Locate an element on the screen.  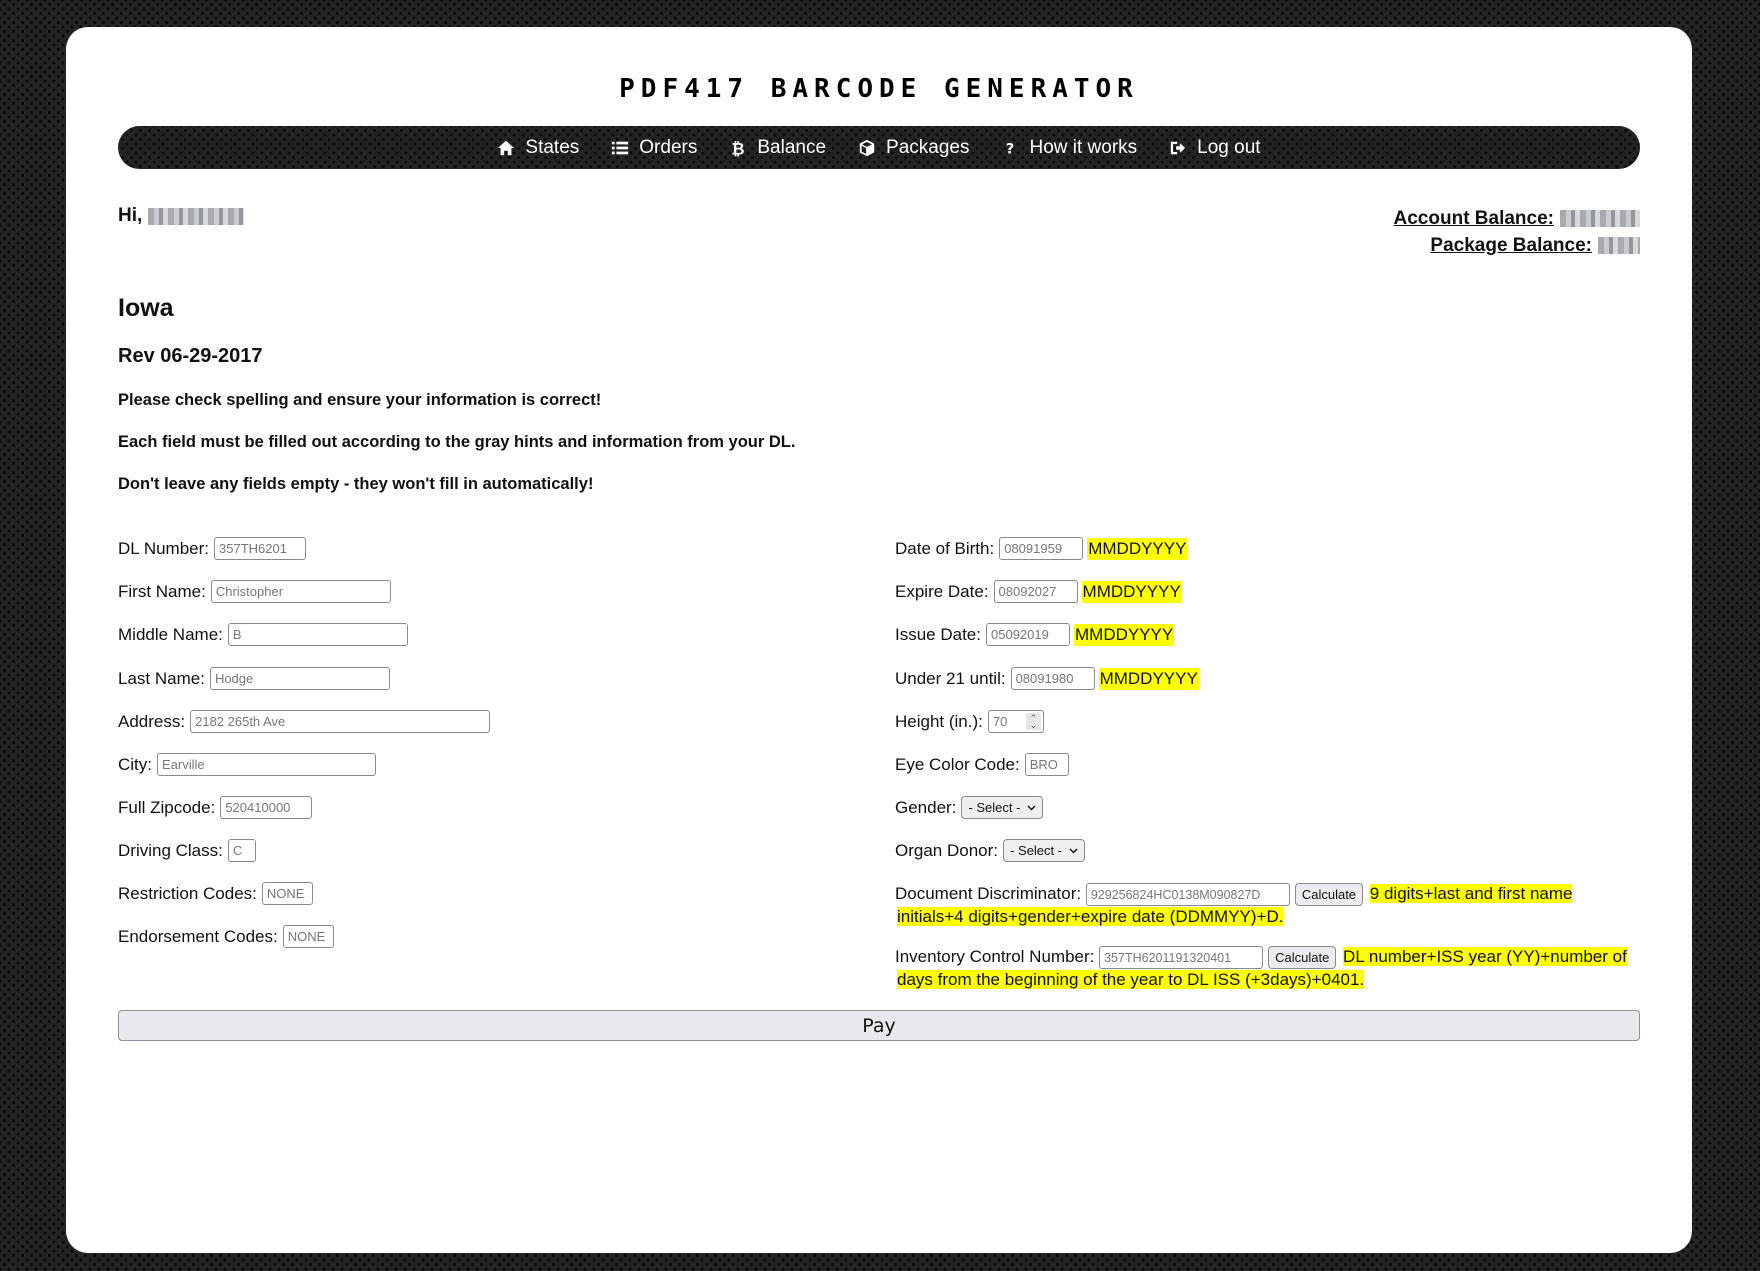
inventory-control-input: 357TH6201191320401 is located at coordinates (1181, 958).